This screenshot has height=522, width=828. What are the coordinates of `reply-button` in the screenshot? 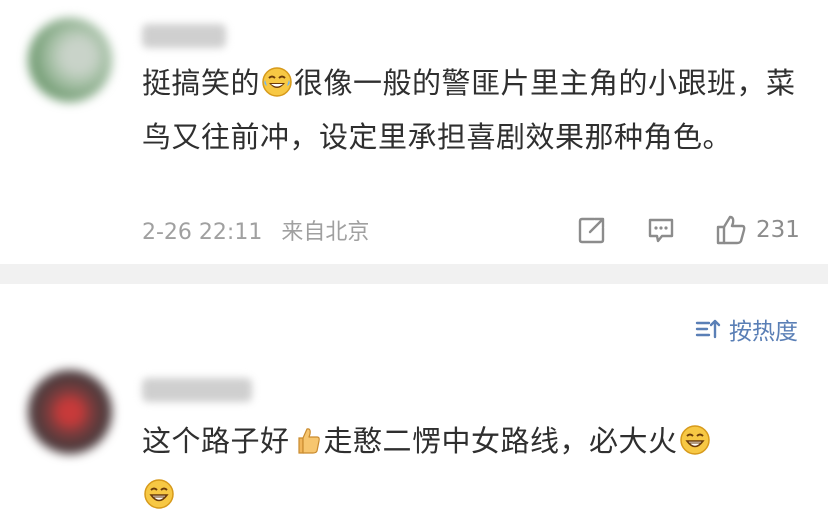 It's located at (661, 230).